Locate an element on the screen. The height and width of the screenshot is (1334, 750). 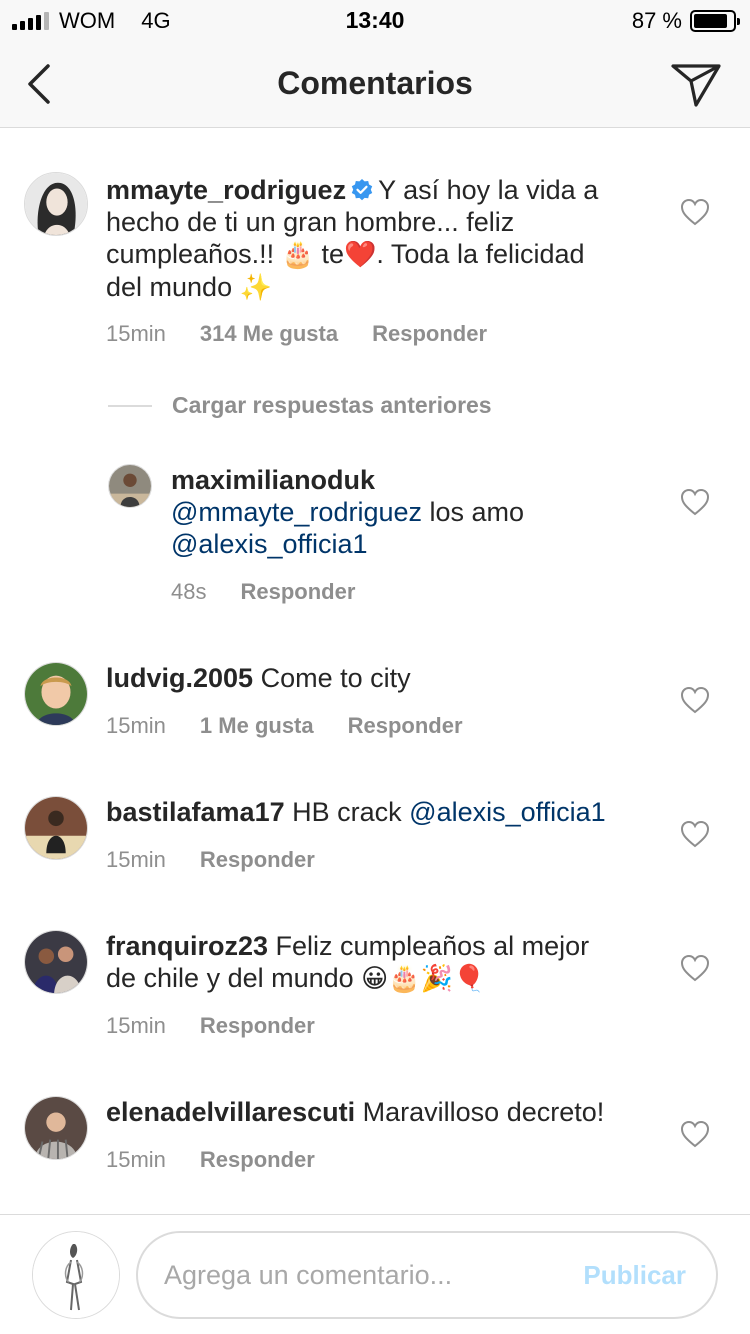
comment-username: franquiroz23 is located at coordinates (187, 946).